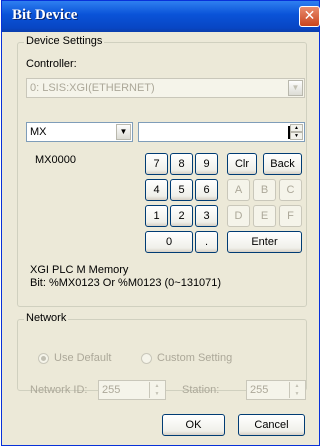  I want to click on spin-up-icon: ▲, so click(296, 128).